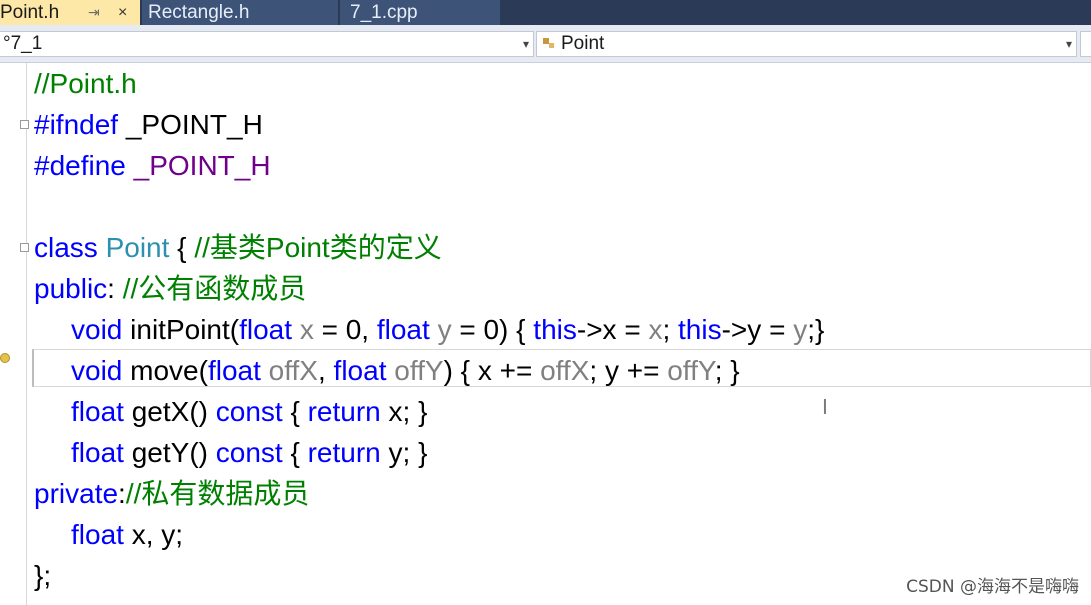  I want to click on code-line-6: public: //公有函数成员, so click(170, 288).